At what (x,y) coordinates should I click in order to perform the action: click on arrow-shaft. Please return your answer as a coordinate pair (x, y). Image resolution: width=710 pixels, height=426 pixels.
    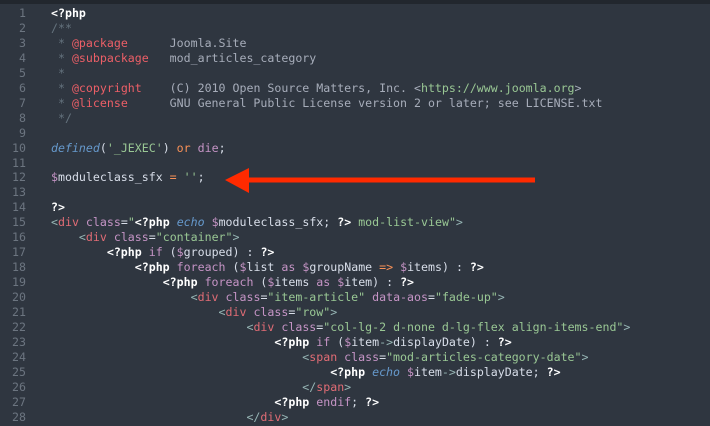
    Looking at the image, I should click on (390, 180).